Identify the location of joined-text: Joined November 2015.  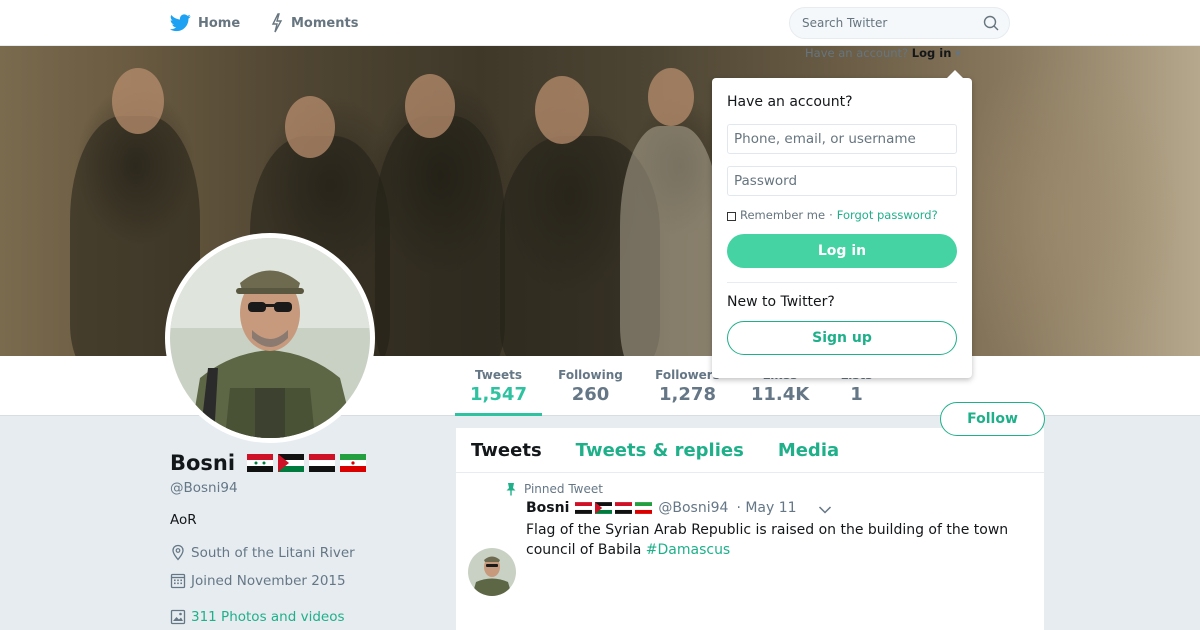
(268, 580).